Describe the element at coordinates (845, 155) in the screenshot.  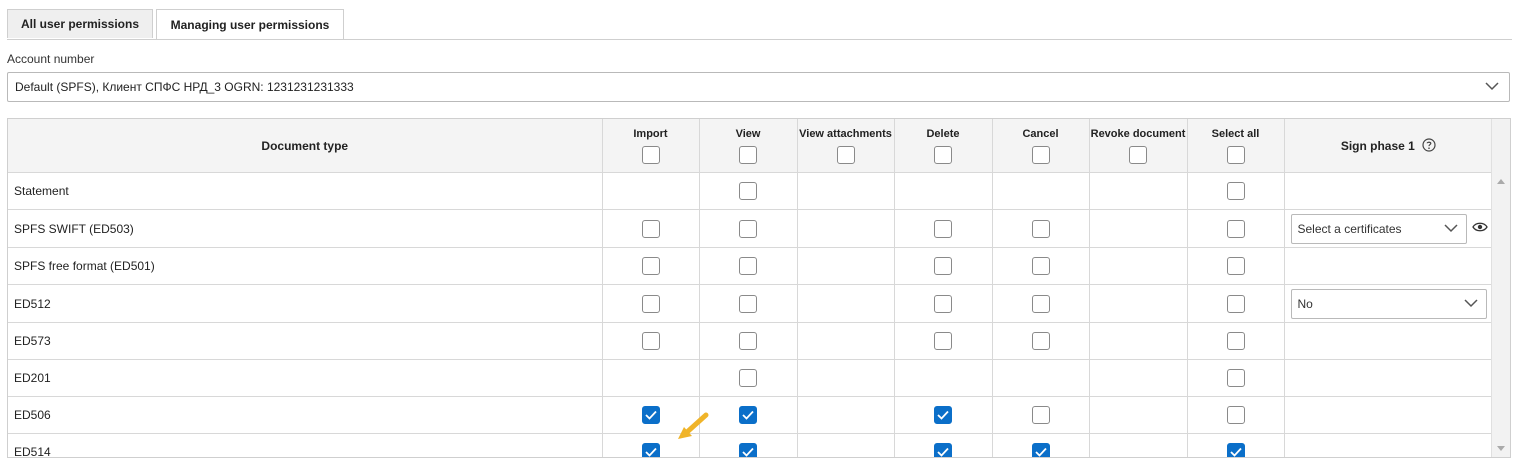
I see `view-attachments-all-checkbox` at that location.